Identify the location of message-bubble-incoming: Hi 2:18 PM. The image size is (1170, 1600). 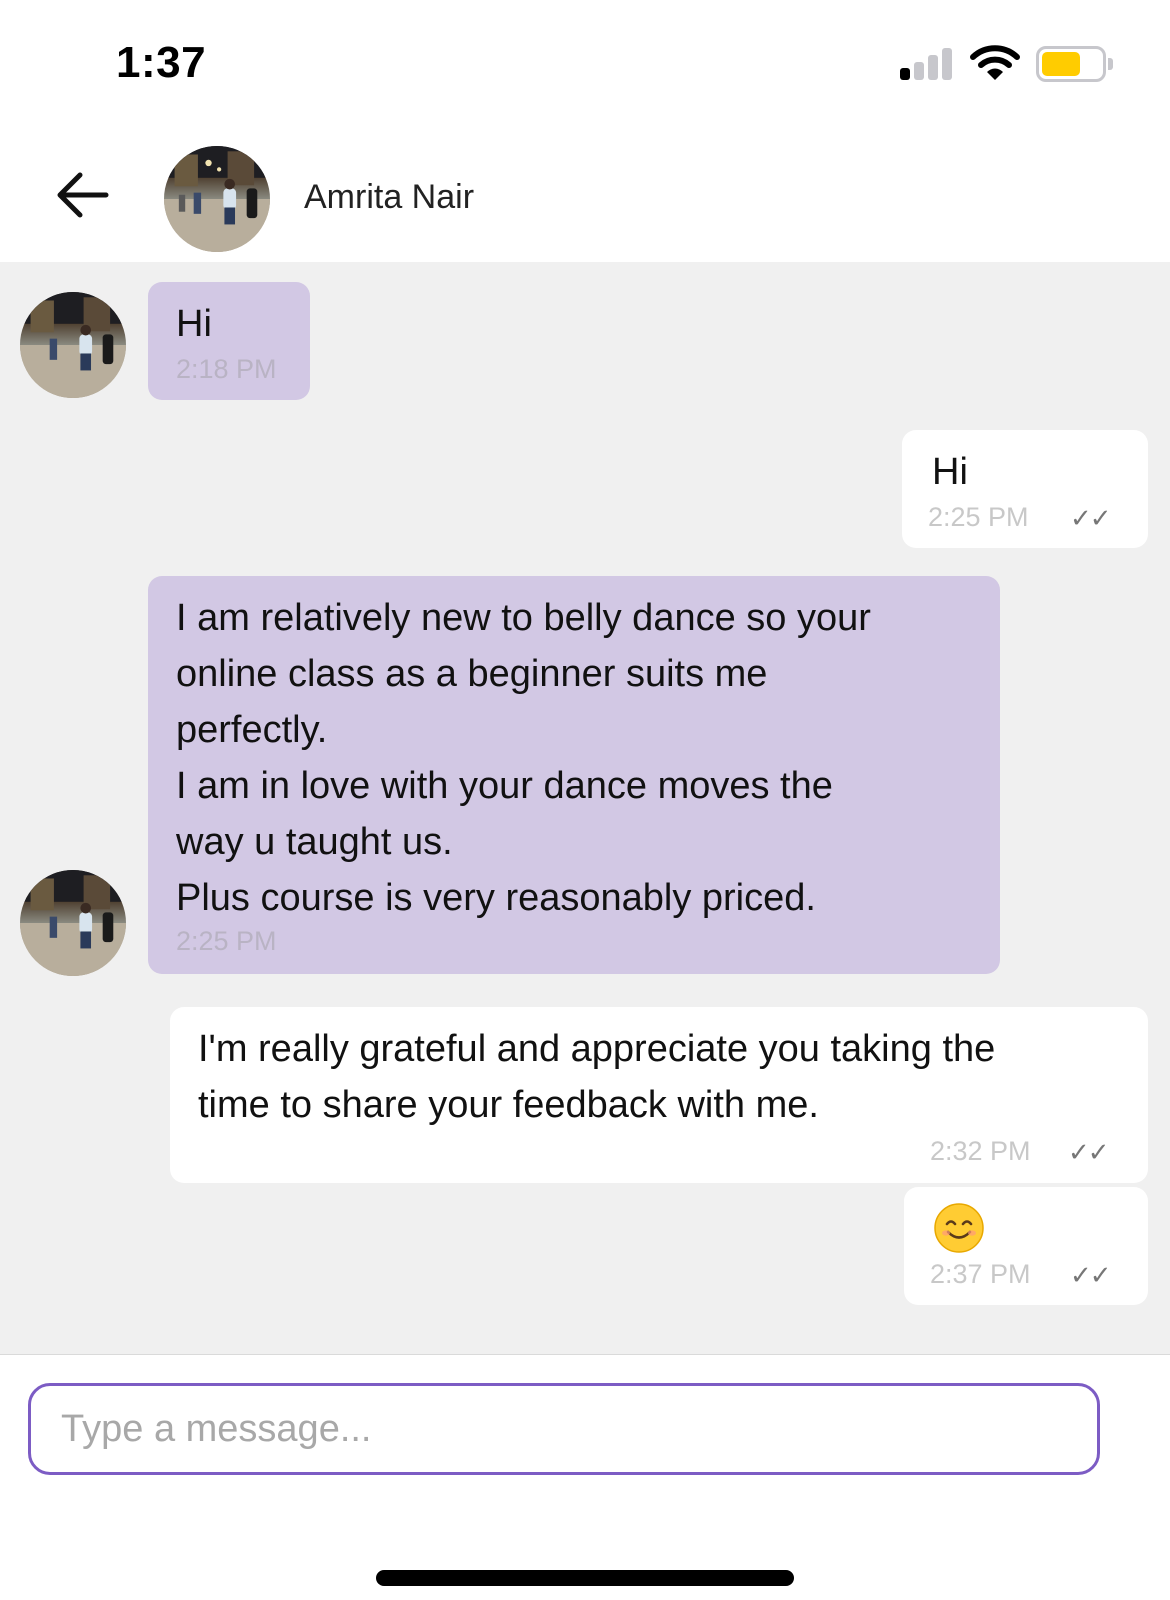
(229, 341).